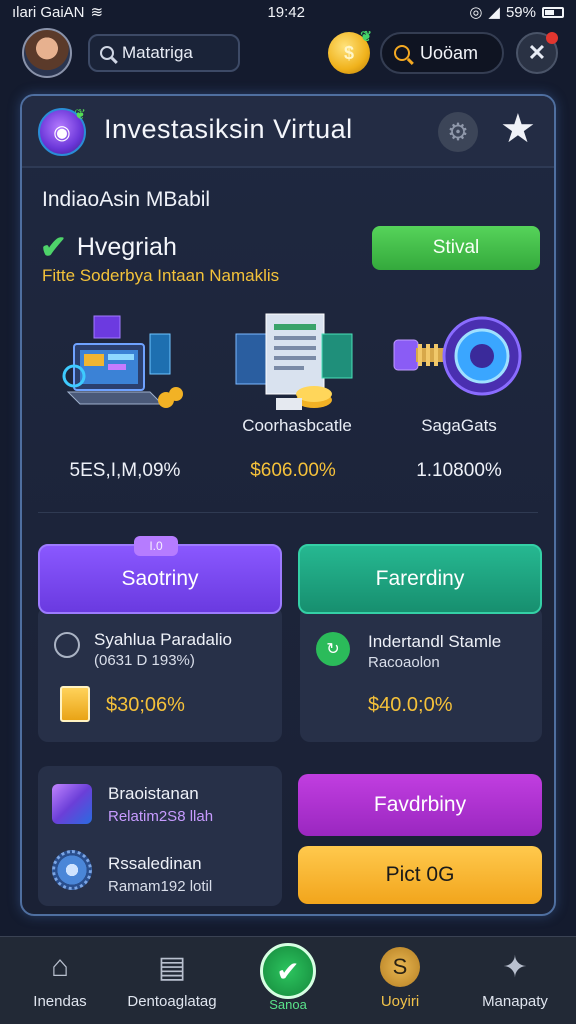 This screenshot has width=576, height=1024. What do you see at coordinates (400, 1001) in the screenshot?
I see `nav-label-coin: Uoyiri` at bounding box center [400, 1001].